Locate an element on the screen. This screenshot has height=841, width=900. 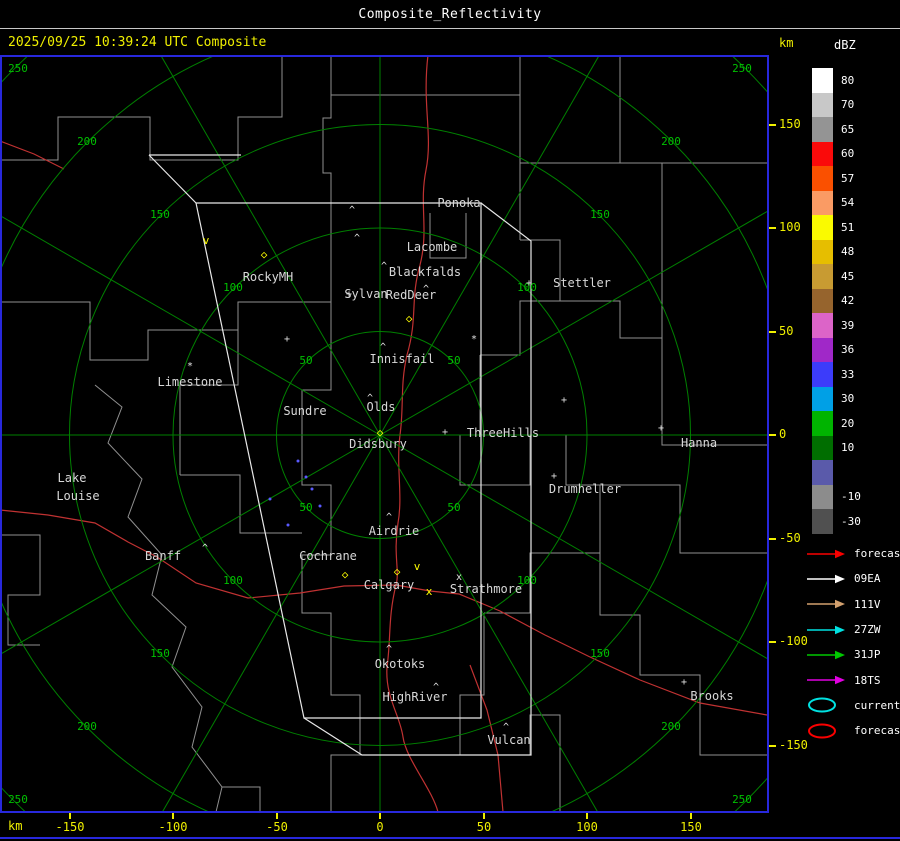
range-ring-label: 200 is located at coordinates (87, 726).